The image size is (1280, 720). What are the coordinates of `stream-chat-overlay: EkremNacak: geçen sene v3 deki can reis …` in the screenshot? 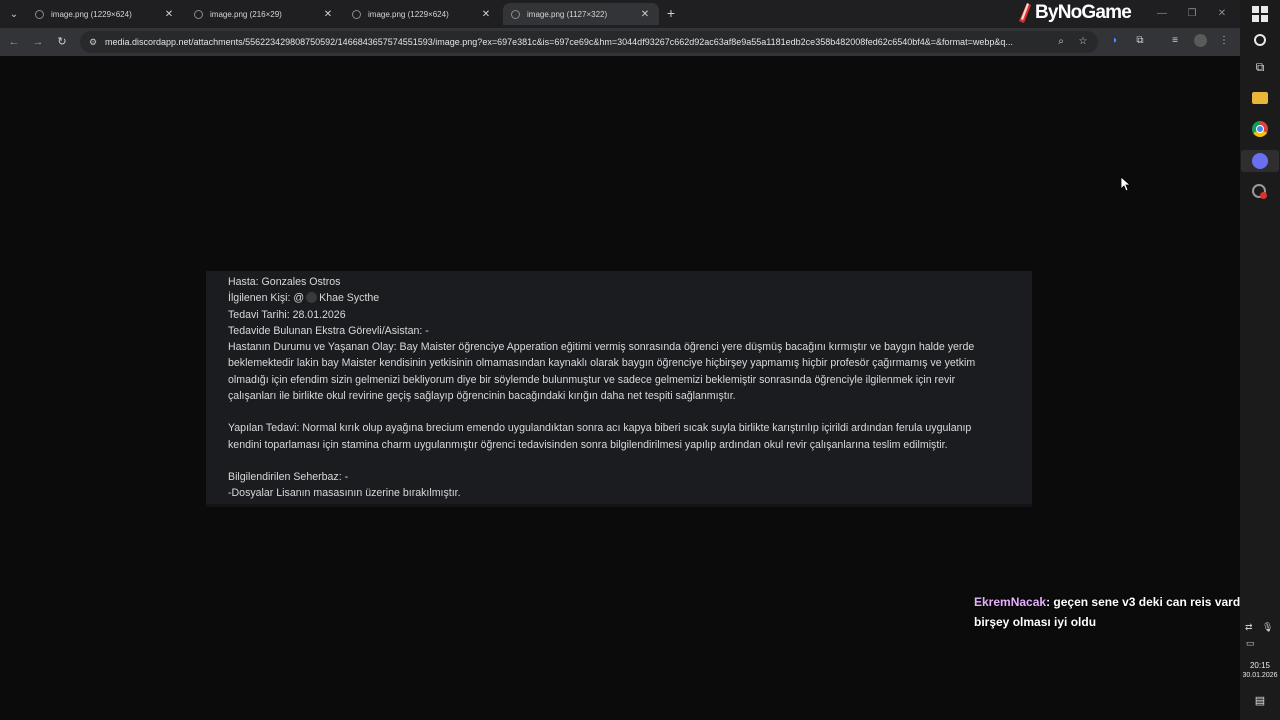 It's located at (1107, 615).